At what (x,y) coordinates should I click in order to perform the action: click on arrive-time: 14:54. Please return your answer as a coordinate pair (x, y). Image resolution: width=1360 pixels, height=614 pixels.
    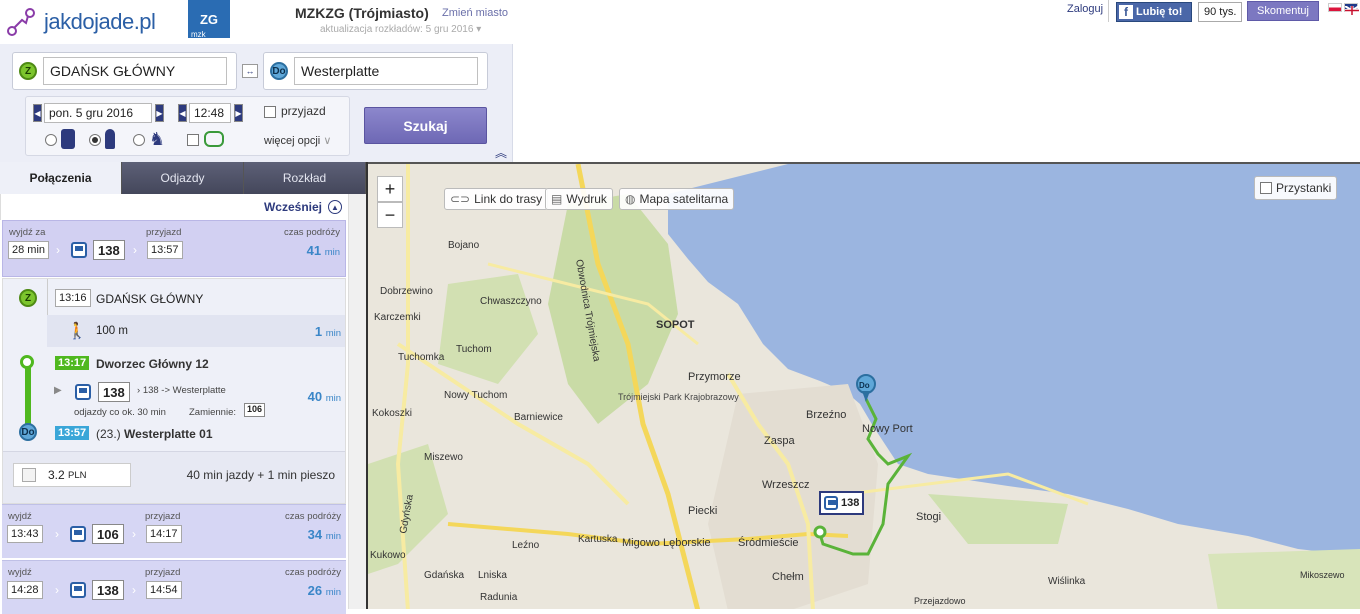
    Looking at the image, I should click on (164, 590).